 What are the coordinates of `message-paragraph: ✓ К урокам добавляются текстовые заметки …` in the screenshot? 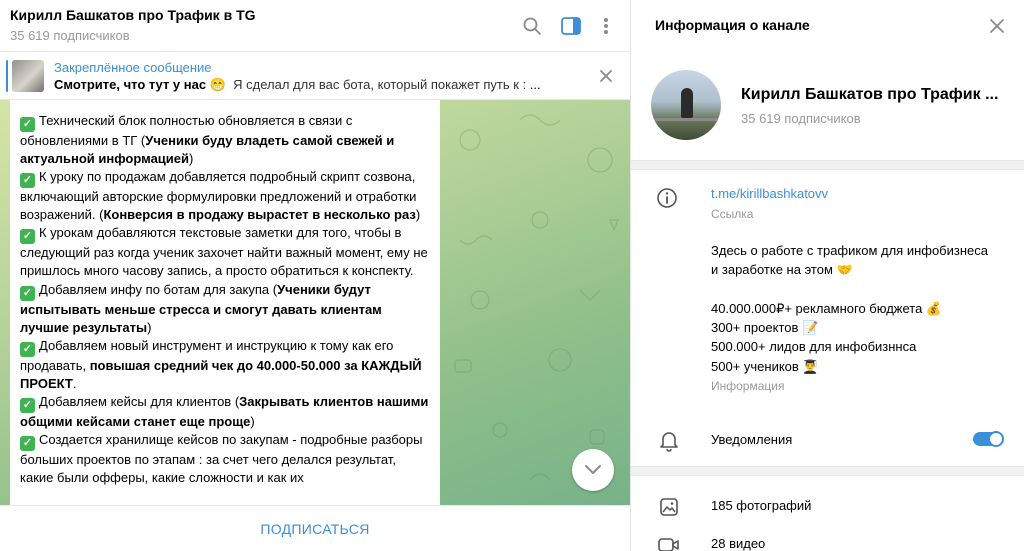 It's located at (224, 252).